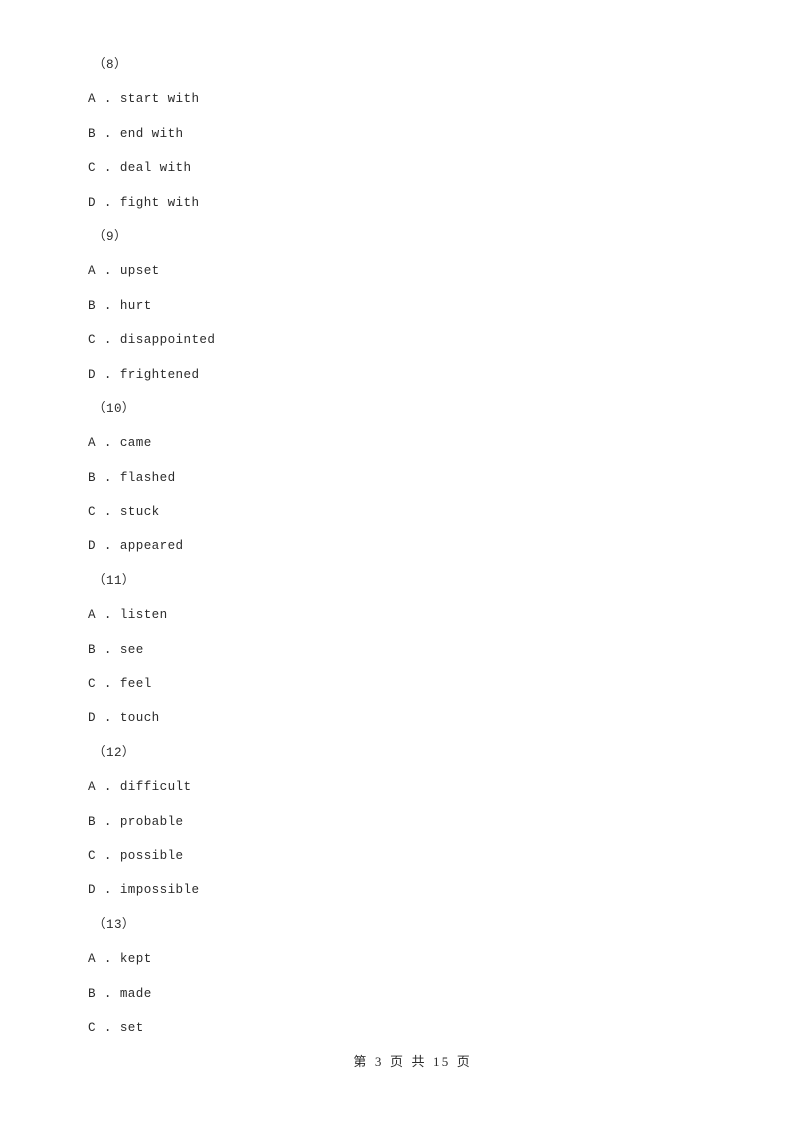 The height and width of the screenshot is (1132, 800). Describe the element at coordinates (398, 99) in the screenshot. I see `option-line: A . start with` at that location.